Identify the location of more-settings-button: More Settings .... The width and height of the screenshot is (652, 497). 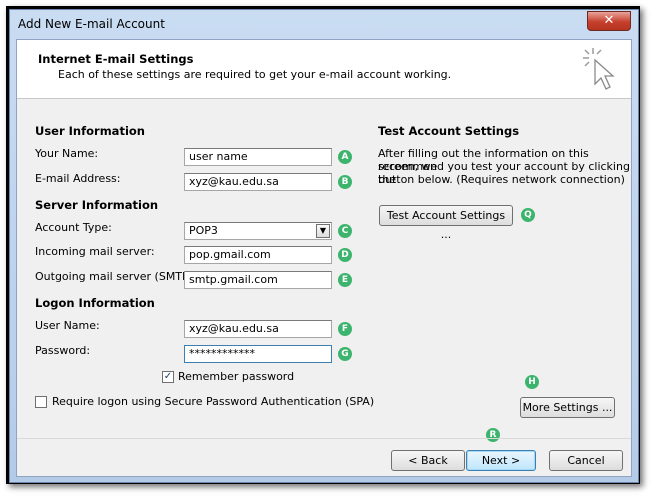
(567, 407).